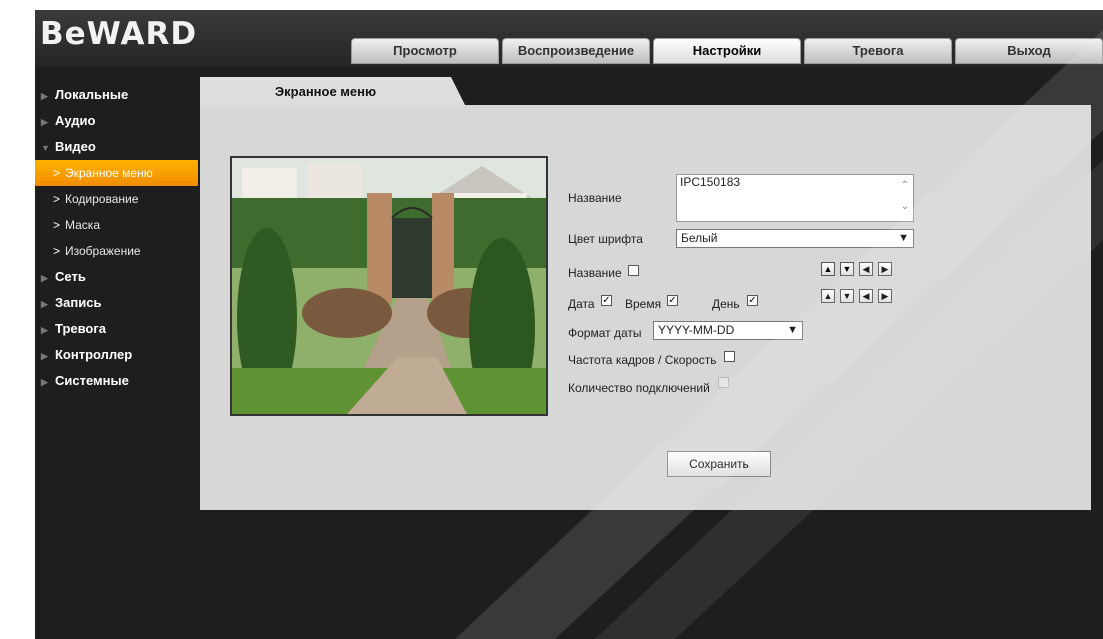  What do you see at coordinates (696, 330) in the screenshot?
I see `date-format-value: YYYY-MM-DD` at bounding box center [696, 330].